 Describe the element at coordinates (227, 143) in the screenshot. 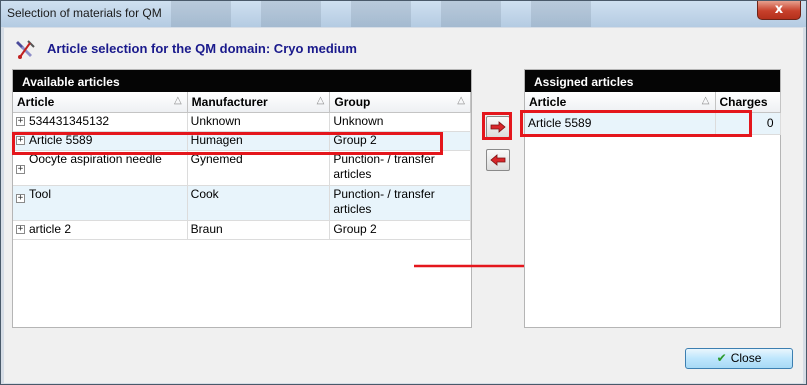

I see `selection-highlight` at that location.